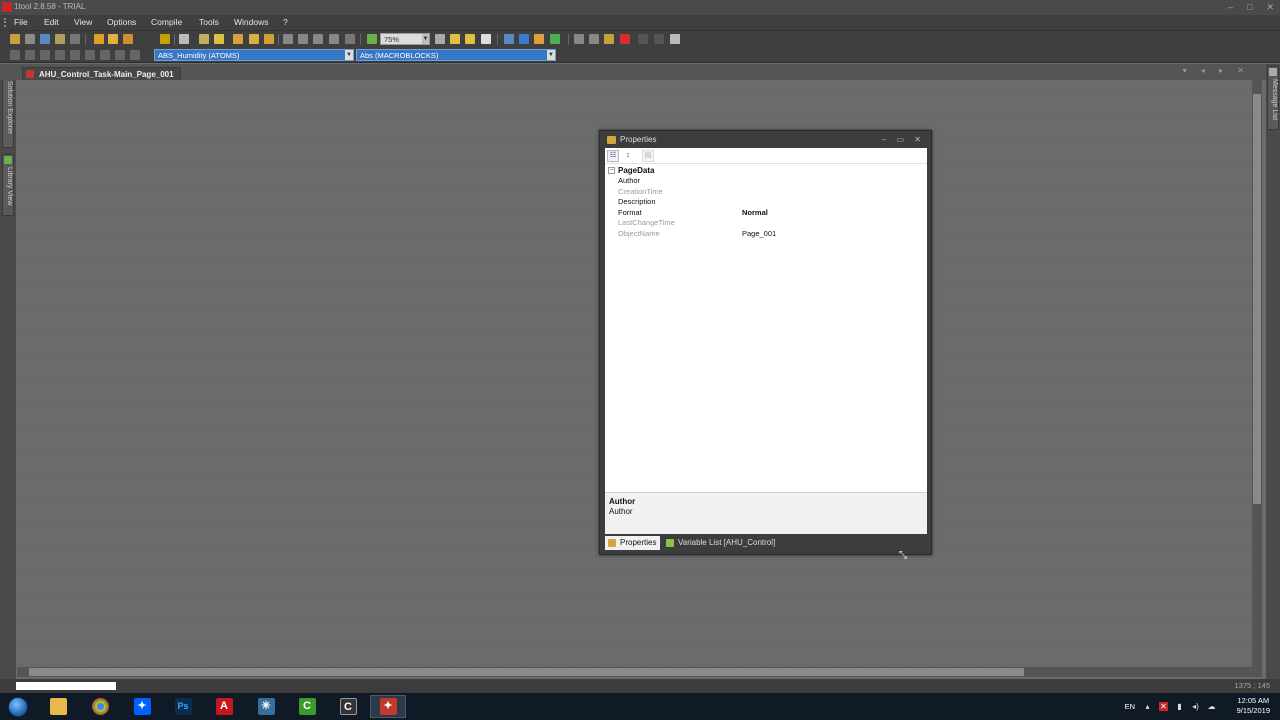  Describe the element at coordinates (755, 213) in the screenshot. I see `property-value: Normal` at that location.